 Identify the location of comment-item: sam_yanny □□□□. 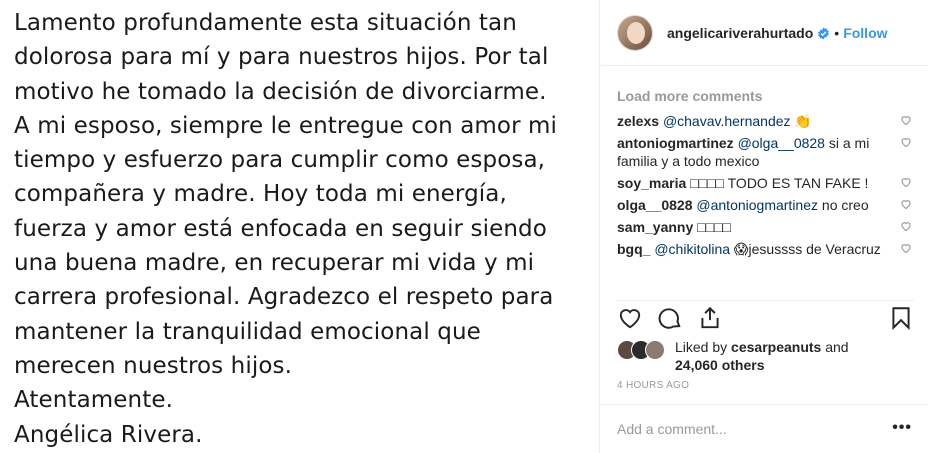
(764, 227).